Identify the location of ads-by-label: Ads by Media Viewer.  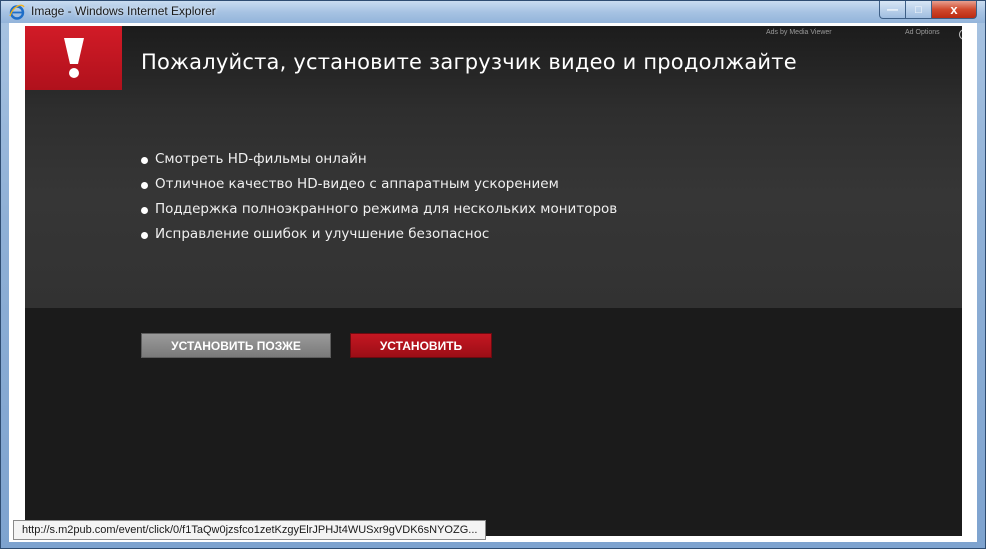
(799, 32).